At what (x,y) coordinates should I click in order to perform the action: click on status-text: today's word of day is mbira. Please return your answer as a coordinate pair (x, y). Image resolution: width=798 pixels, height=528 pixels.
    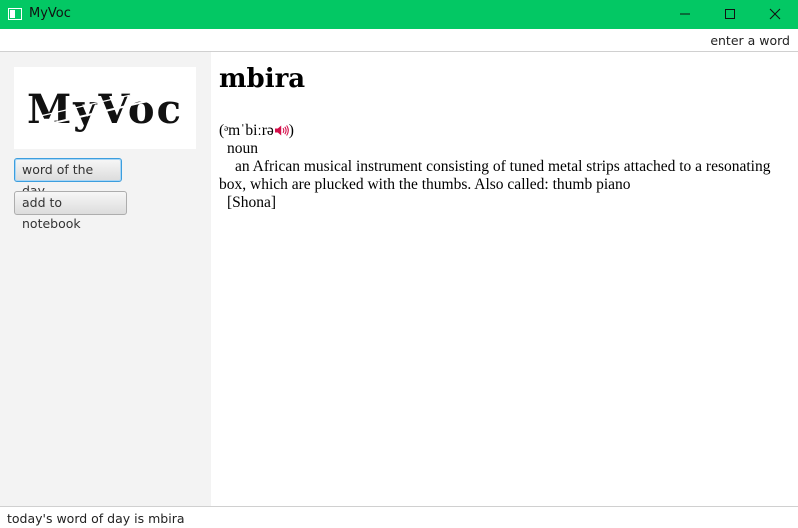
    Looking at the image, I should click on (96, 518).